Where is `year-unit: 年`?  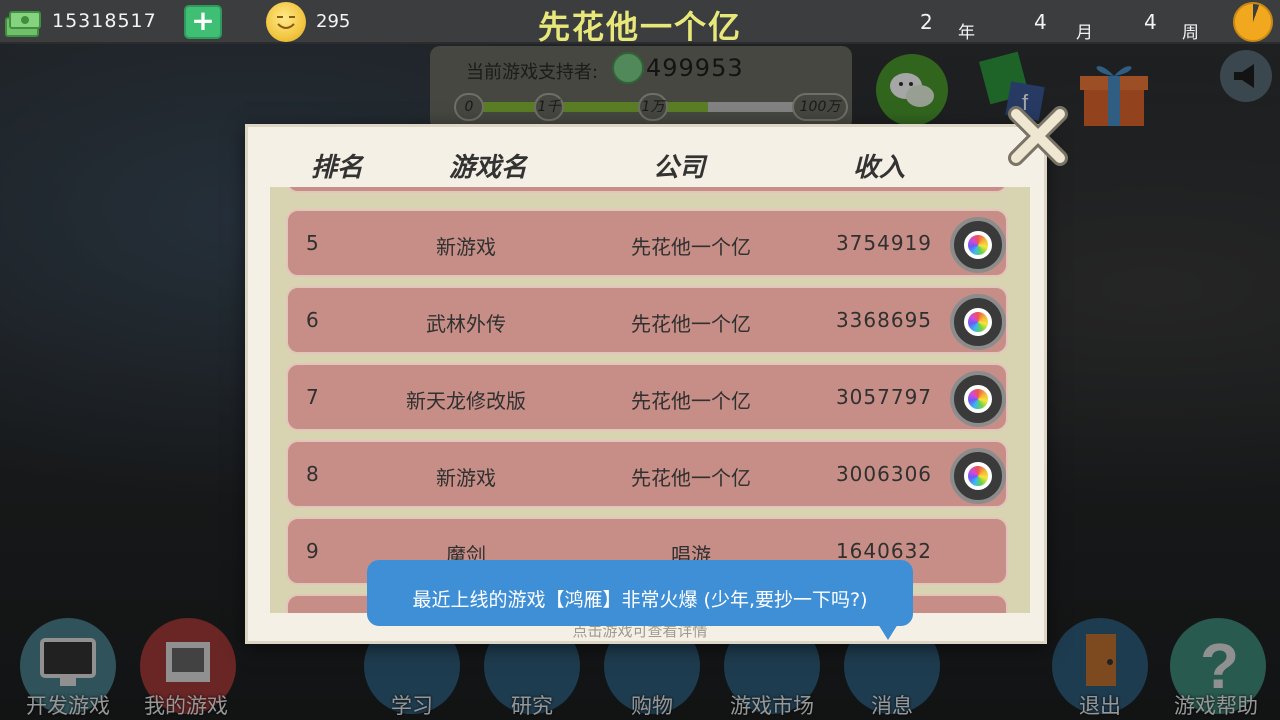 year-unit: 年 is located at coordinates (966, 33).